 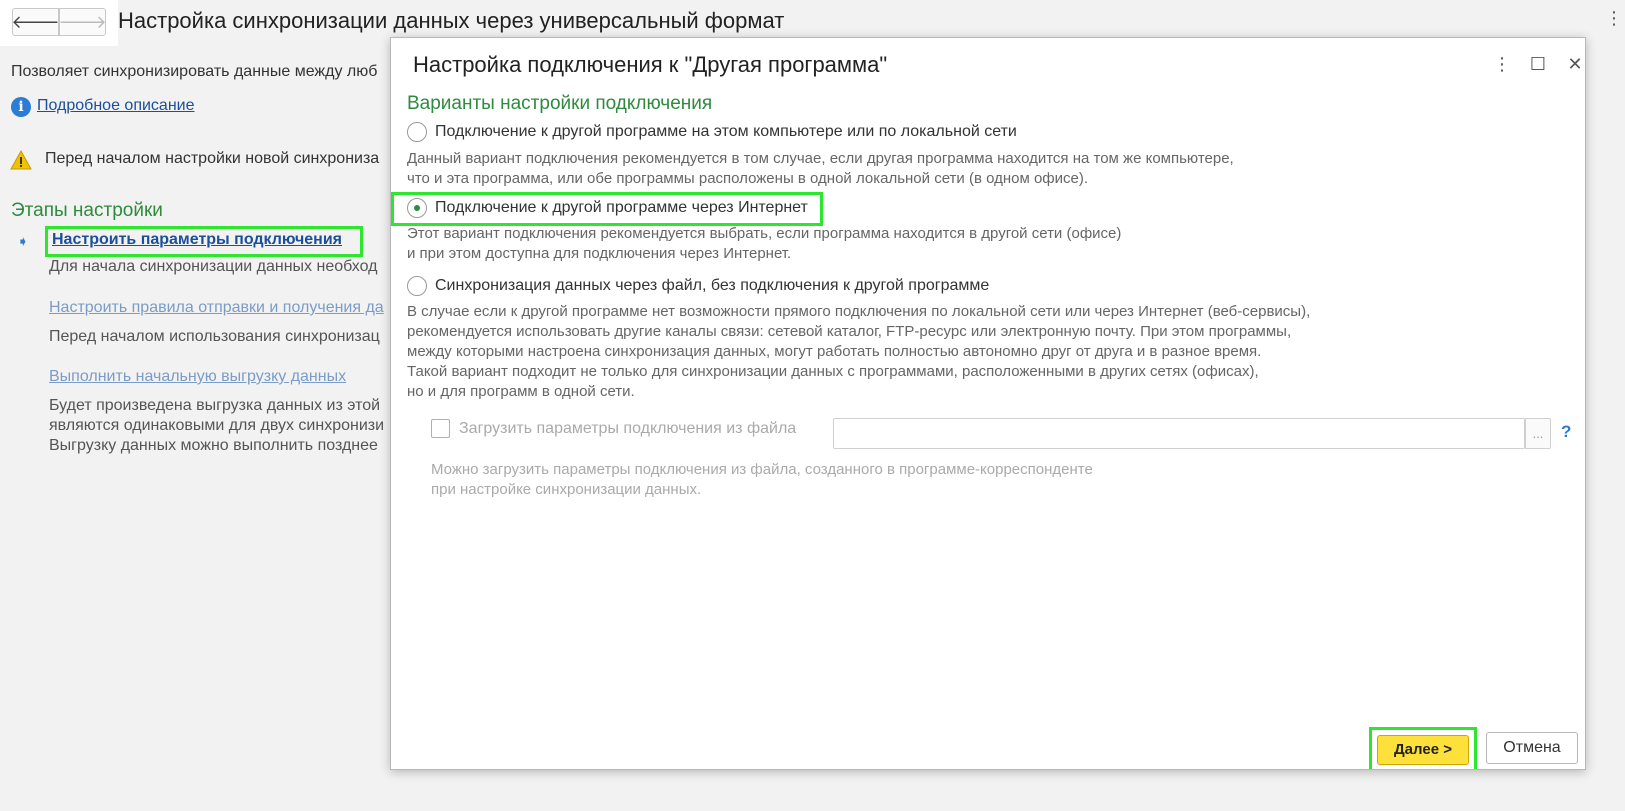 What do you see at coordinates (87, 210) in the screenshot?
I see `steps-title: Этапы настройки` at bounding box center [87, 210].